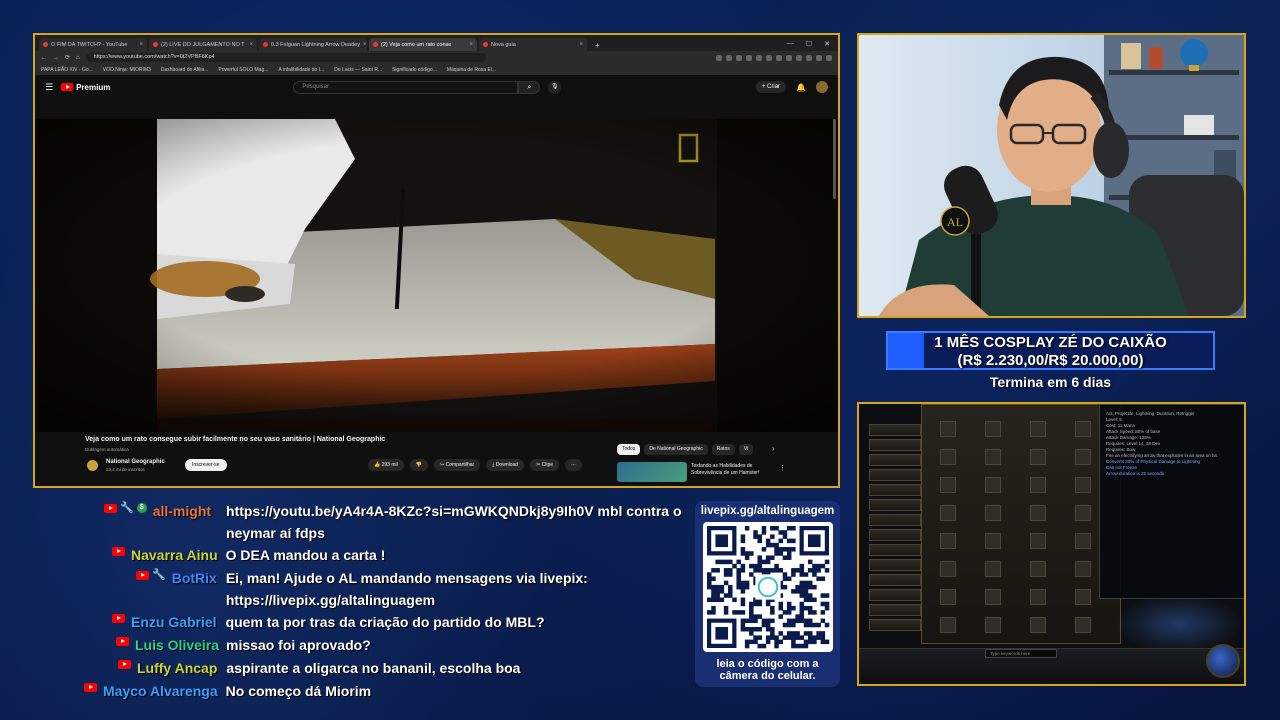  Describe the element at coordinates (313, 44) in the screenshot. I see `browser-tab: 0.3 Fulguan Lightning Arrow Deadey ×` at that location.